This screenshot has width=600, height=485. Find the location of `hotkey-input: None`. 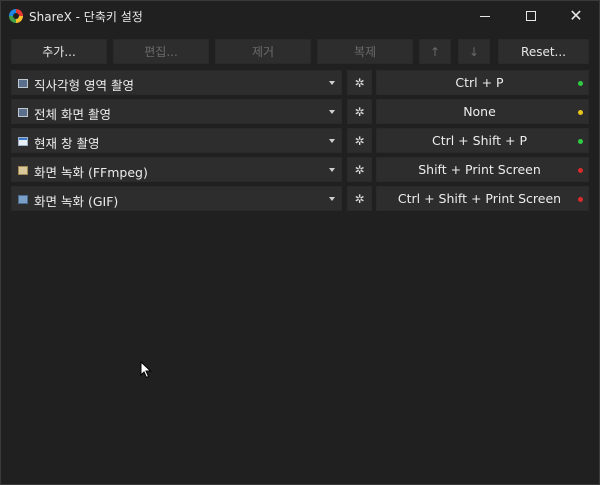

hotkey-input: None is located at coordinates (482, 111).